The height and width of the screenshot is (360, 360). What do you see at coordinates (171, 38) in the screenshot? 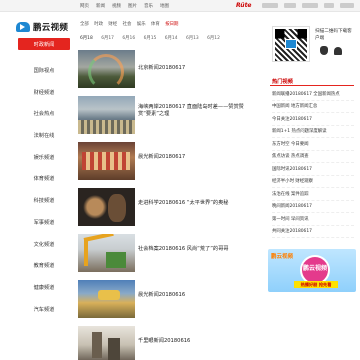
I see `date-tab: 6月14` at bounding box center [171, 38].